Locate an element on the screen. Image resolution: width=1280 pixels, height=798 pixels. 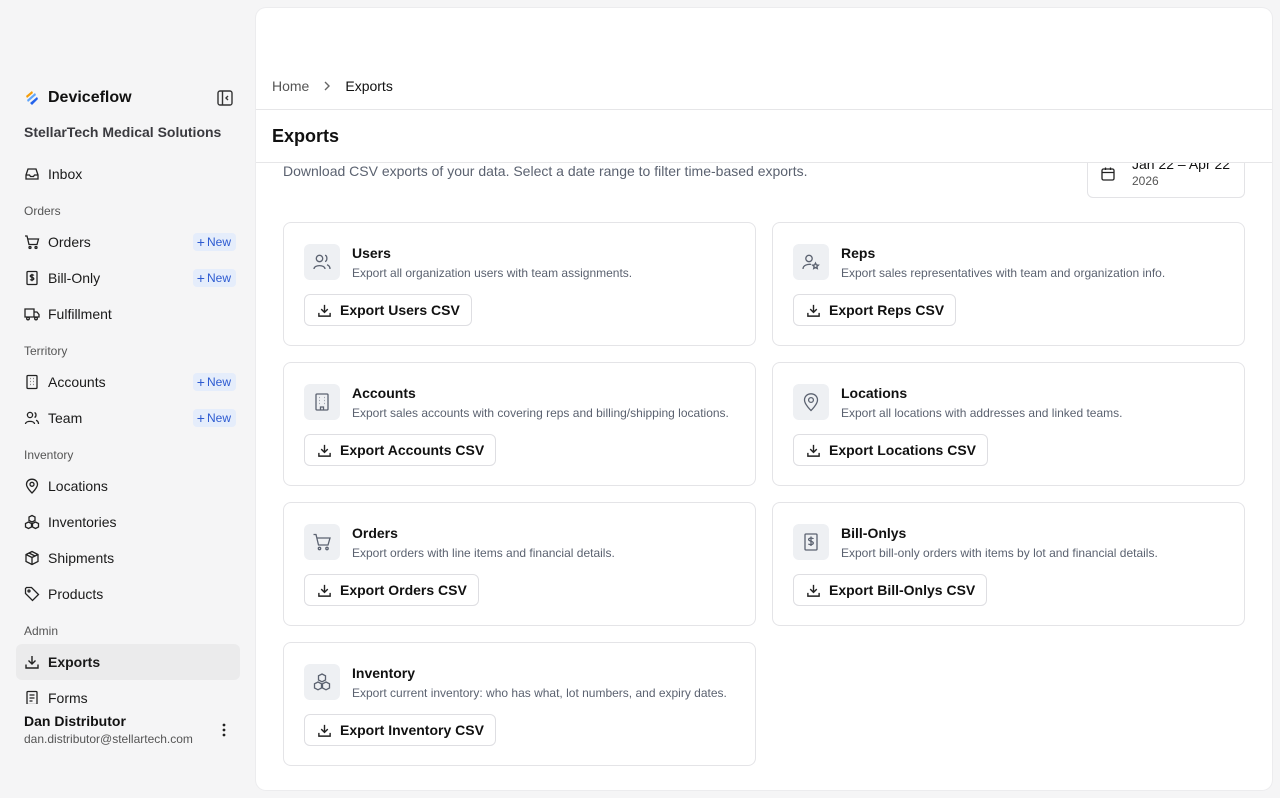
sidebar-item-accounts: Accounts + New is located at coordinates (128, 382).